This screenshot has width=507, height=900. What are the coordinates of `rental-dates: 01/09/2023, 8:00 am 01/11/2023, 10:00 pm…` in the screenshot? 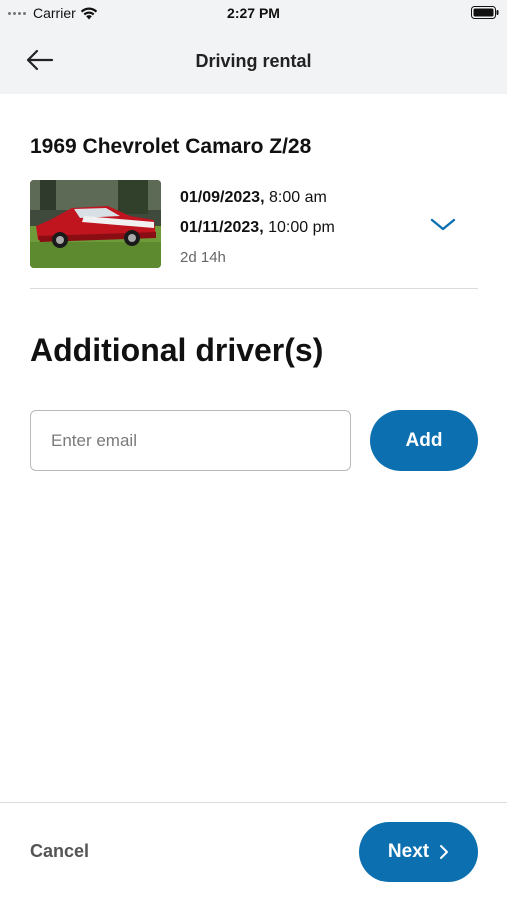 It's located at (257, 228).